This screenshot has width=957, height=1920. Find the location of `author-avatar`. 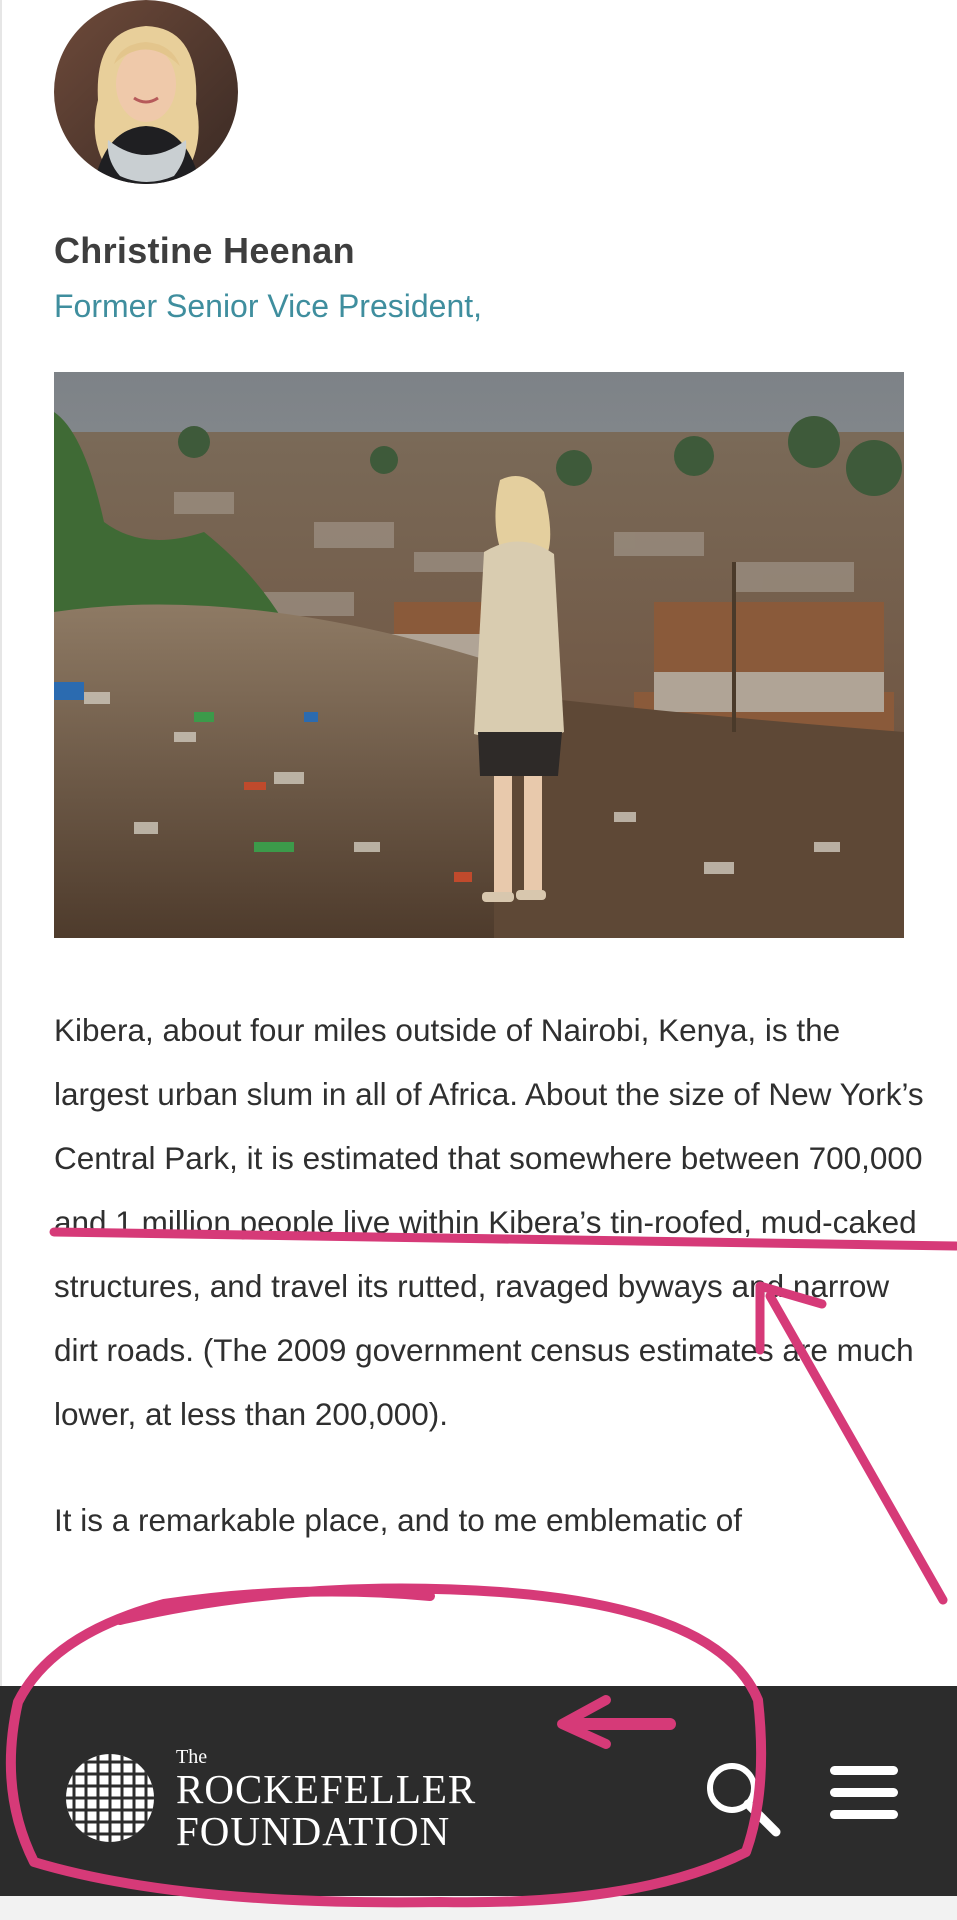

author-avatar is located at coordinates (146, 92).